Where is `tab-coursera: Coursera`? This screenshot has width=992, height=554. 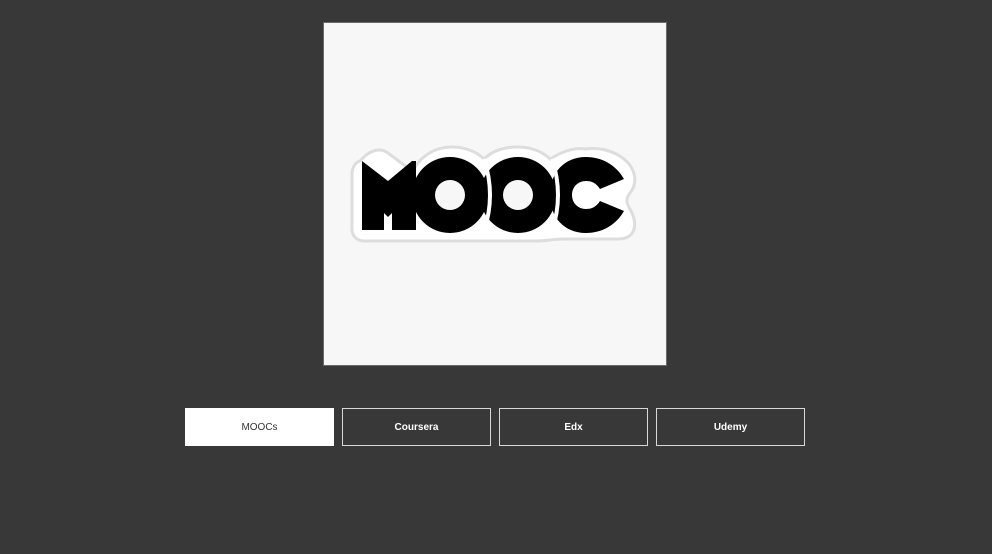 tab-coursera: Coursera is located at coordinates (416, 427).